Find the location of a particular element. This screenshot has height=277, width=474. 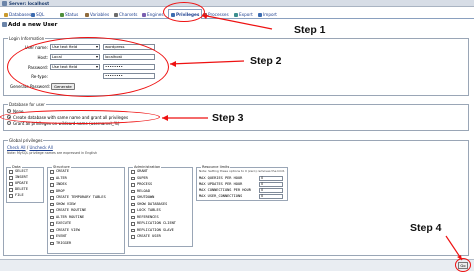

create-view-checkbox is located at coordinates (52, 230).